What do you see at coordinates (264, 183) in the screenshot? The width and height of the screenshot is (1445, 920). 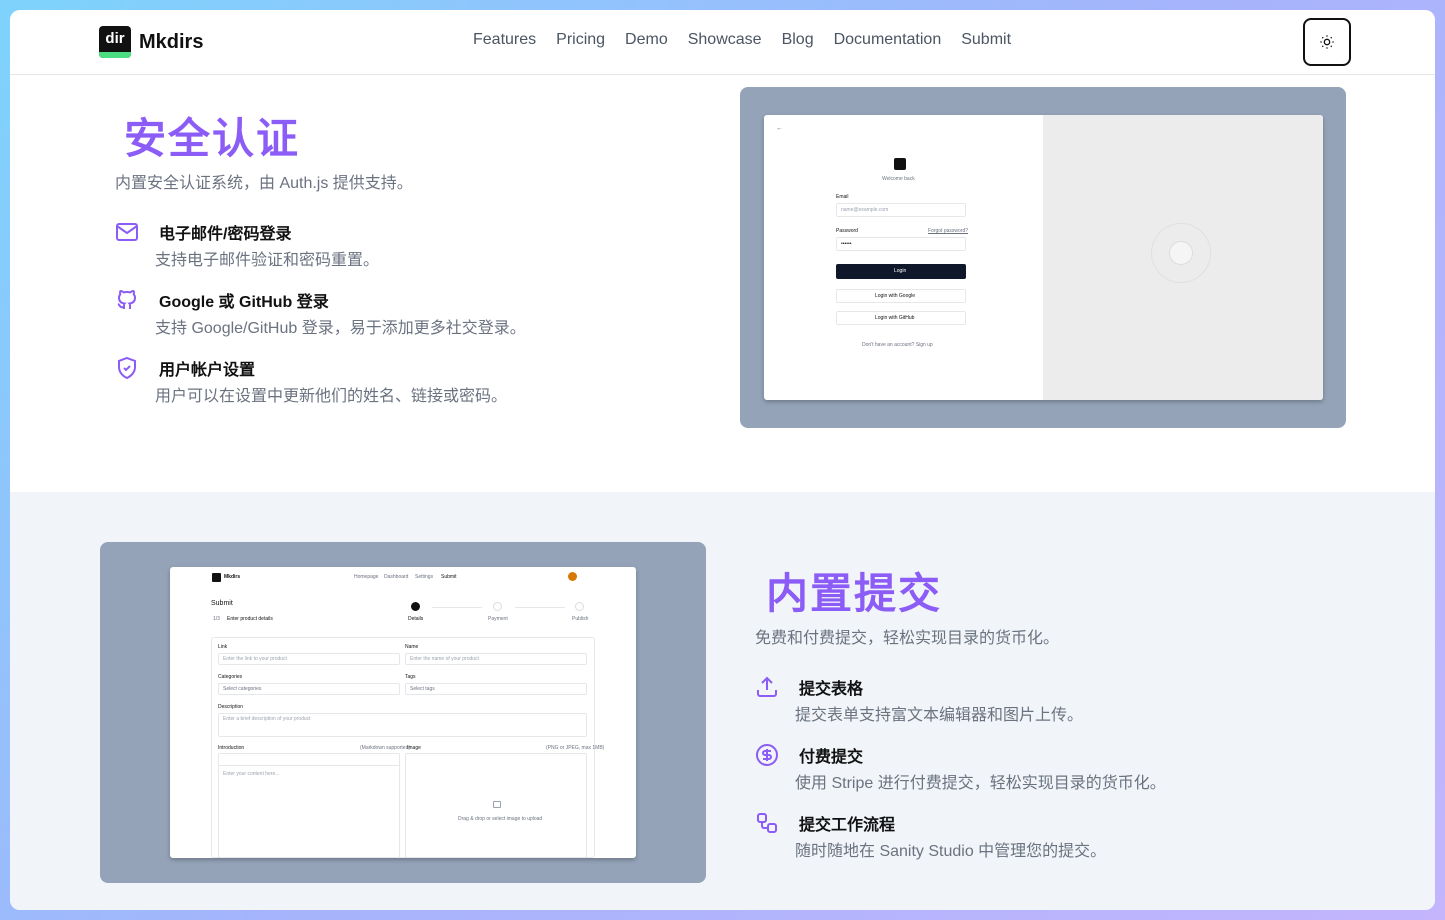 I see `auth-section-description: 内置安全认证系统，由 Auth.js 提供支持。` at bounding box center [264, 183].